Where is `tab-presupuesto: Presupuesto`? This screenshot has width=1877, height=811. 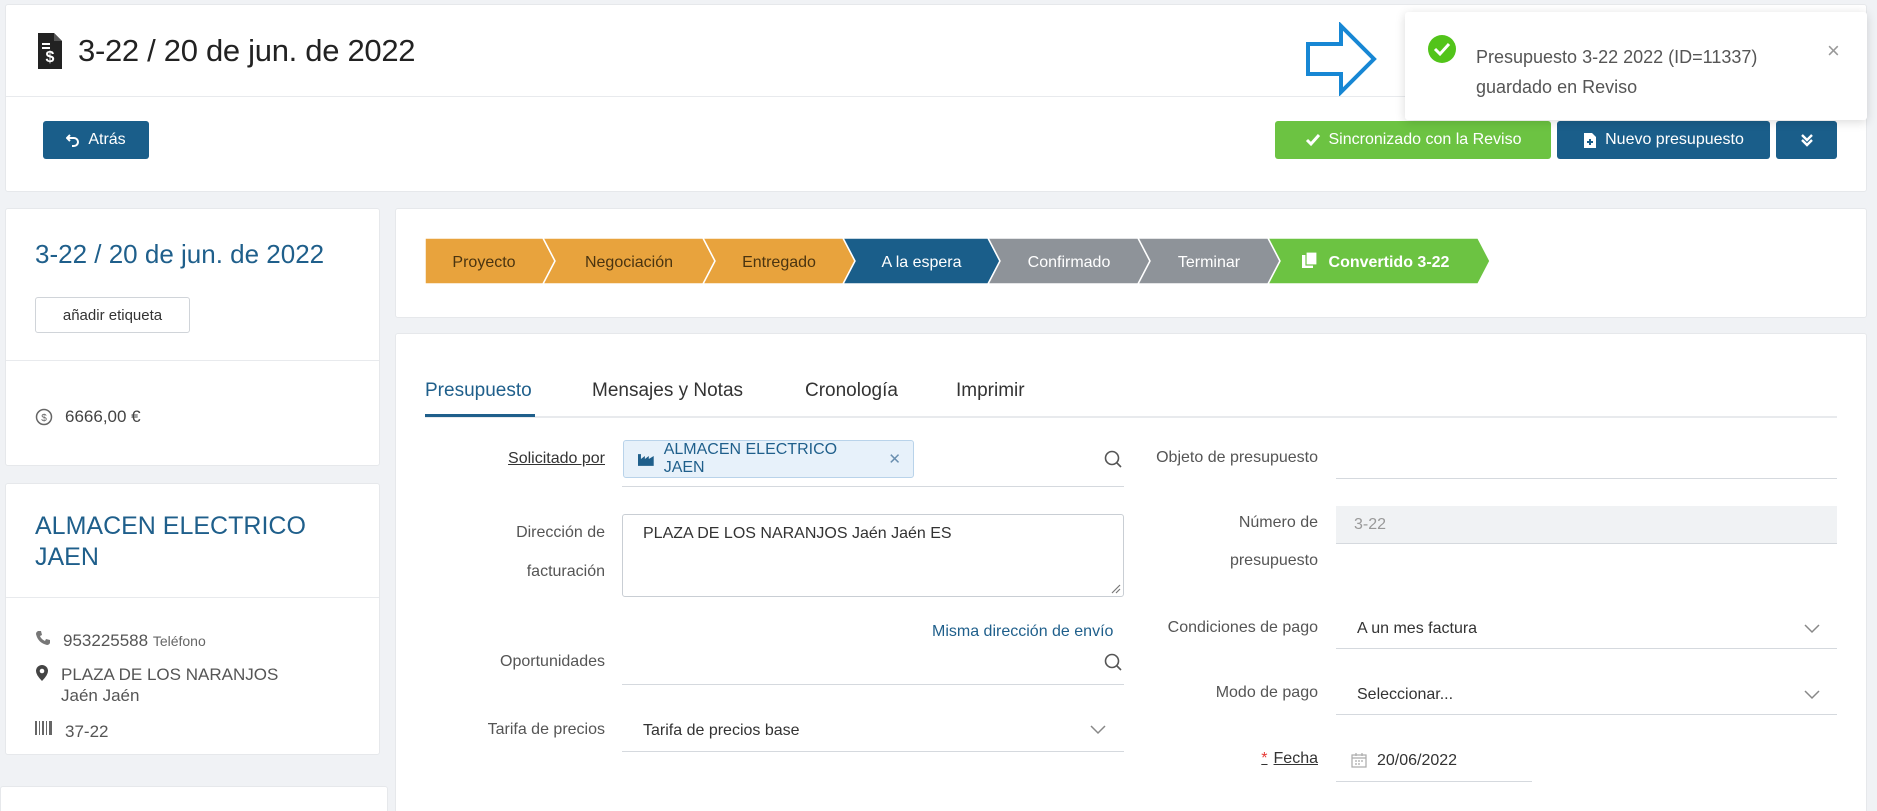 tab-presupuesto: Presupuesto is located at coordinates (478, 391).